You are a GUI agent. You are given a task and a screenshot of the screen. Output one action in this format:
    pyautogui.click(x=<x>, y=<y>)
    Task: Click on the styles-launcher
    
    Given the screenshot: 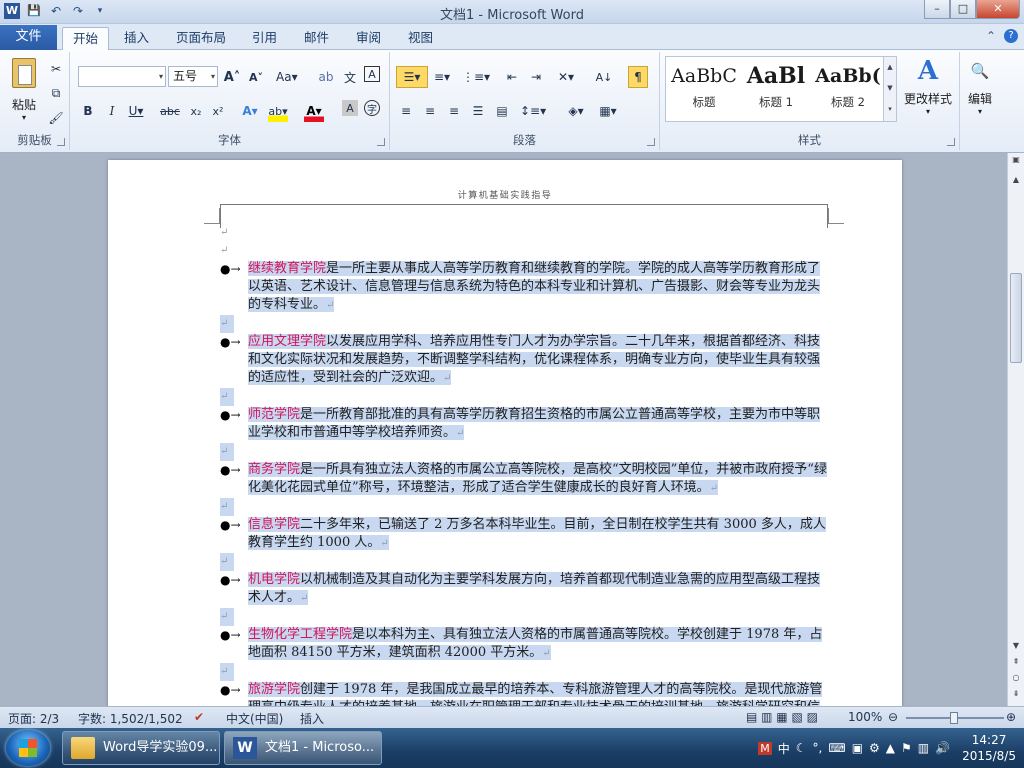 What is the action you would take?
    pyautogui.click(x=951, y=142)
    